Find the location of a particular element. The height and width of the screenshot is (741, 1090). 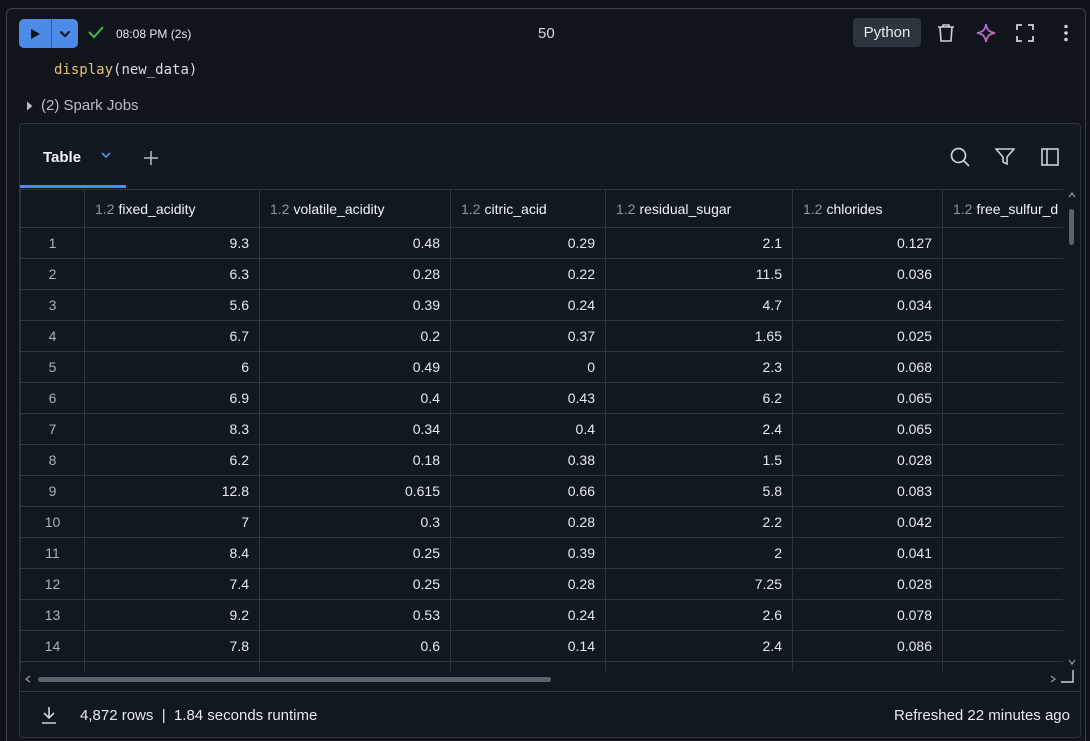

table-cell: 0.068 is located at coordinates (867, 367).